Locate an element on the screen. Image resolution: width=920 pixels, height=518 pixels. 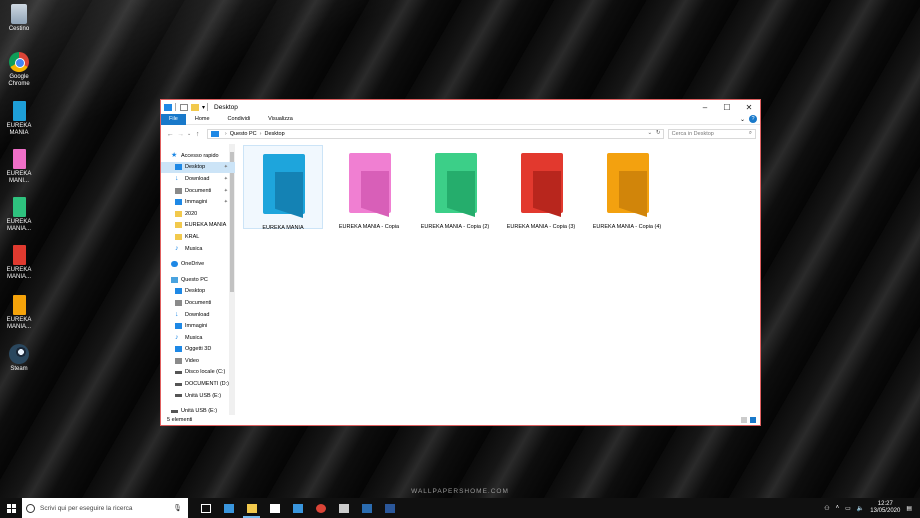
sidebar-item: ↓ Download ✦ is located at coordinates (198, 179).